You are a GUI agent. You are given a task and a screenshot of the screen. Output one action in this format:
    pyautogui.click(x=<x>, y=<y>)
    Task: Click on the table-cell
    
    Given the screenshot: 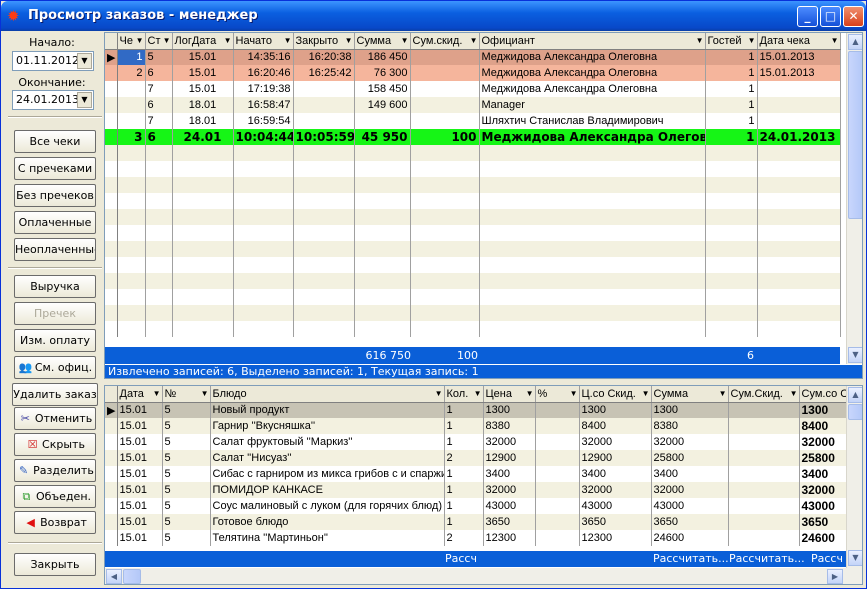 What is the action you would take?
    pyautogui.click(x=557, y=538)
    